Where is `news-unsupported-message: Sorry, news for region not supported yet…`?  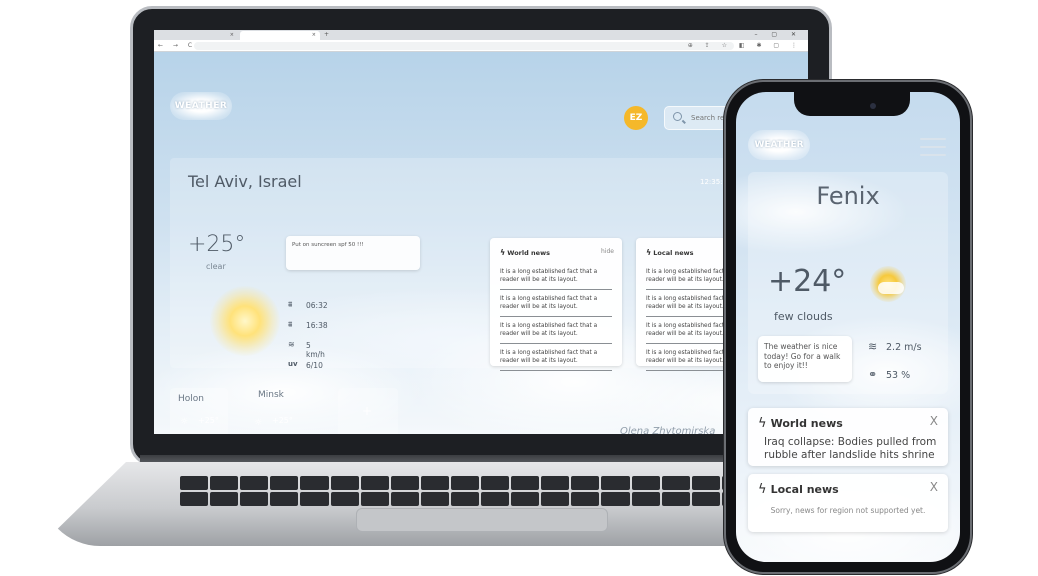 news-unsupported-message: Sorry, news for region not supported yet… is located at coordinates (848, 510).